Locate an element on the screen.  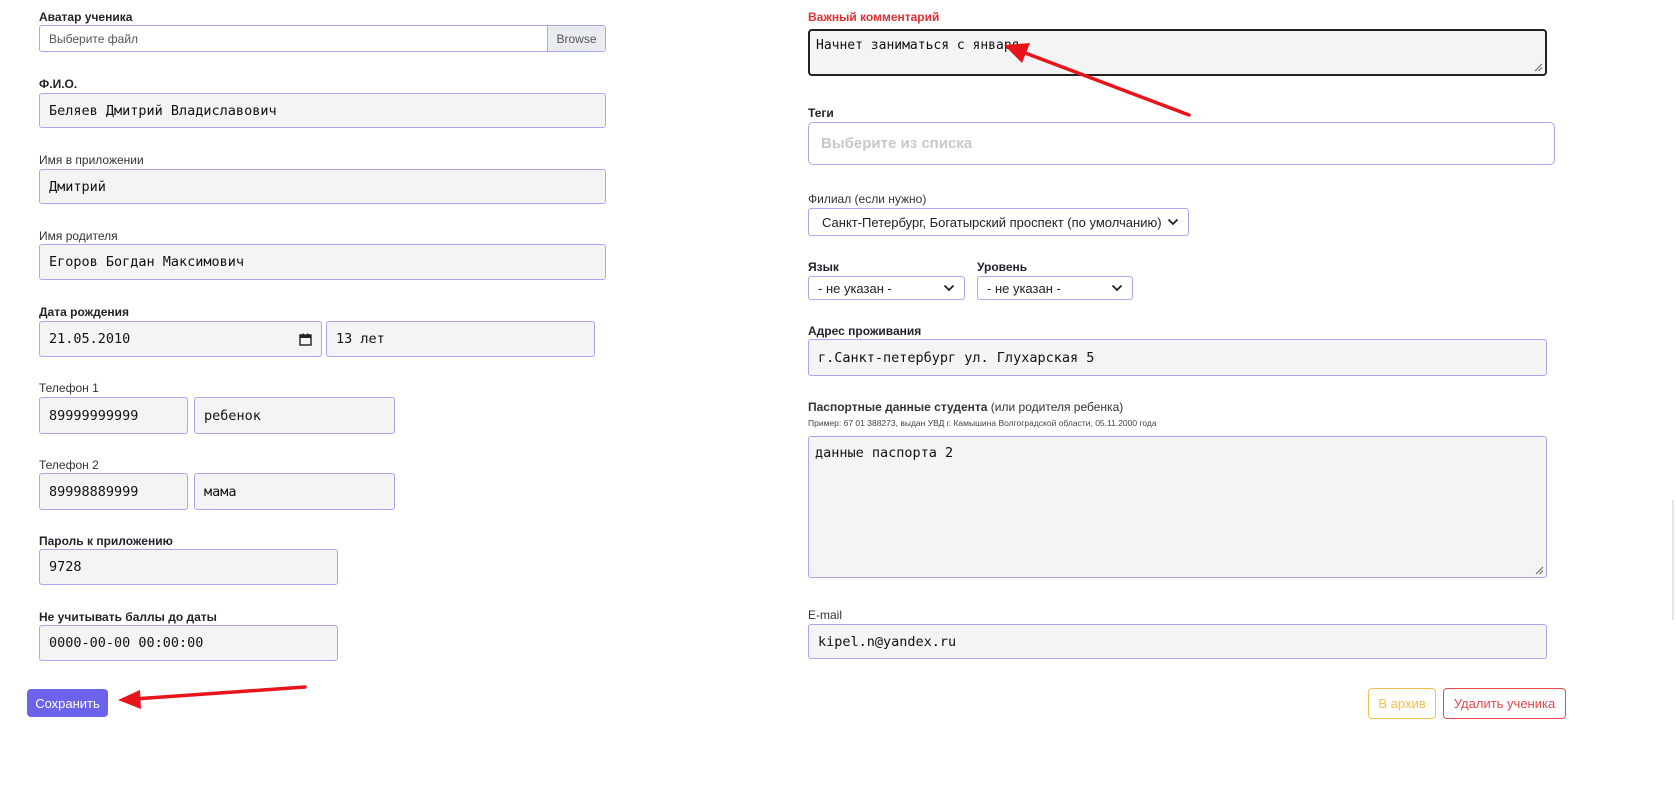
parent-name-label: Имя родителя is located at coordinates (78, 236).